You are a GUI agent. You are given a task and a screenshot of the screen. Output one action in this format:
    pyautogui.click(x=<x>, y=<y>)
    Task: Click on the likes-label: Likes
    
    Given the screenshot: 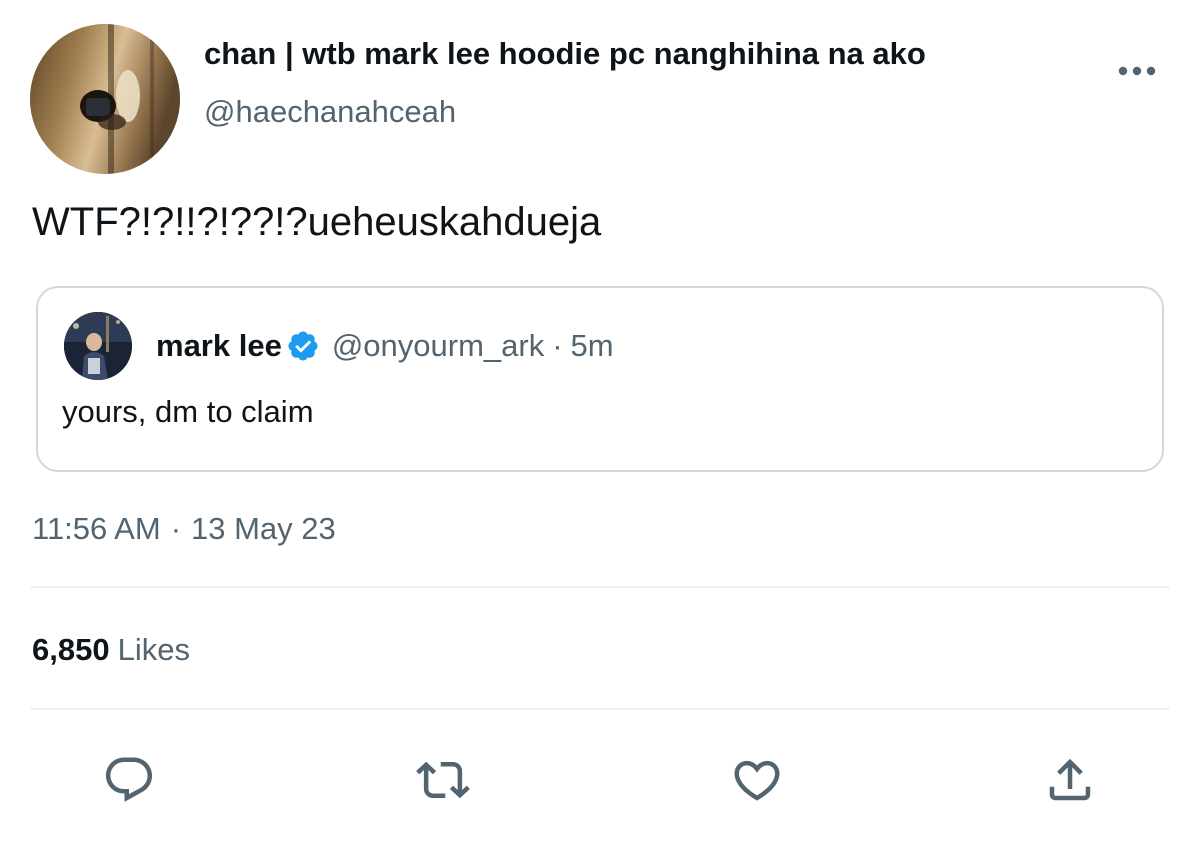 What is the action you would take?
    pyautogui.click(x=153, y=649)
    